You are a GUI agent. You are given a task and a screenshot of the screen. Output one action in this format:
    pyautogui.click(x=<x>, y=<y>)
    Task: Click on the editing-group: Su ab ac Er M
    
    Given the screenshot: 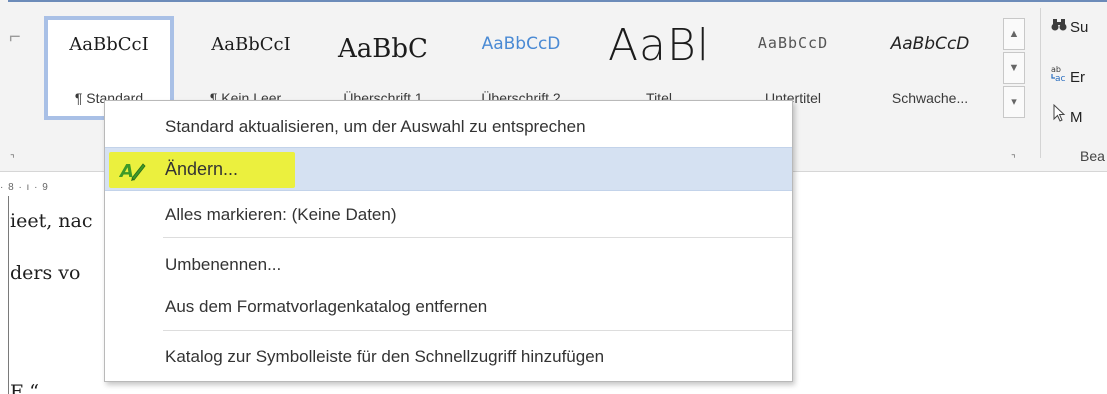 What is the action you would take?
    pyautogui.click(x=1078, y=93)
    